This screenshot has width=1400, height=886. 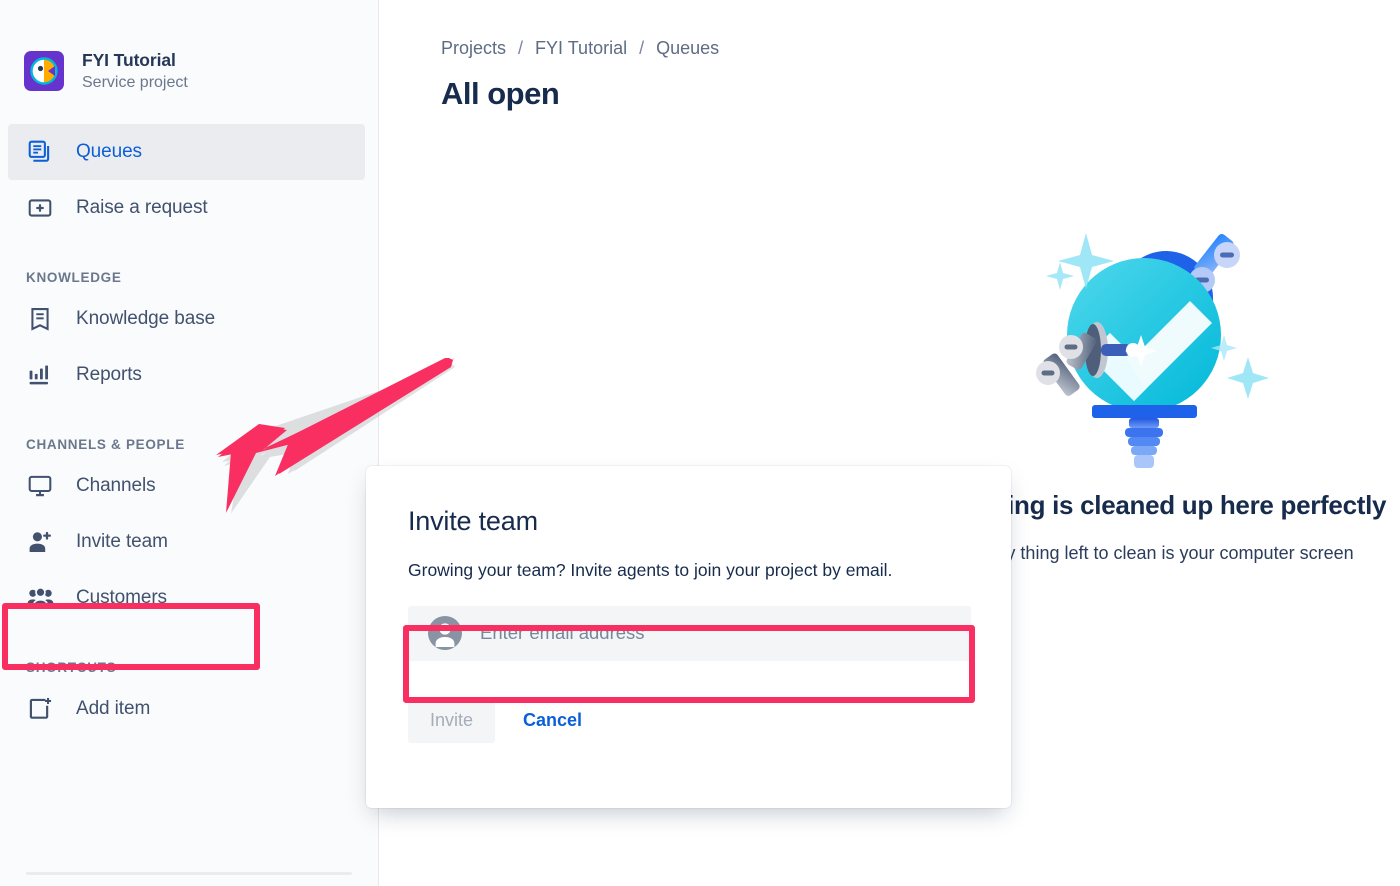 What do you see at coordinates (189, 71) in the screenshot?
I see `project-header: FYI Tutorial Service project` at bounding box center [189, 71].